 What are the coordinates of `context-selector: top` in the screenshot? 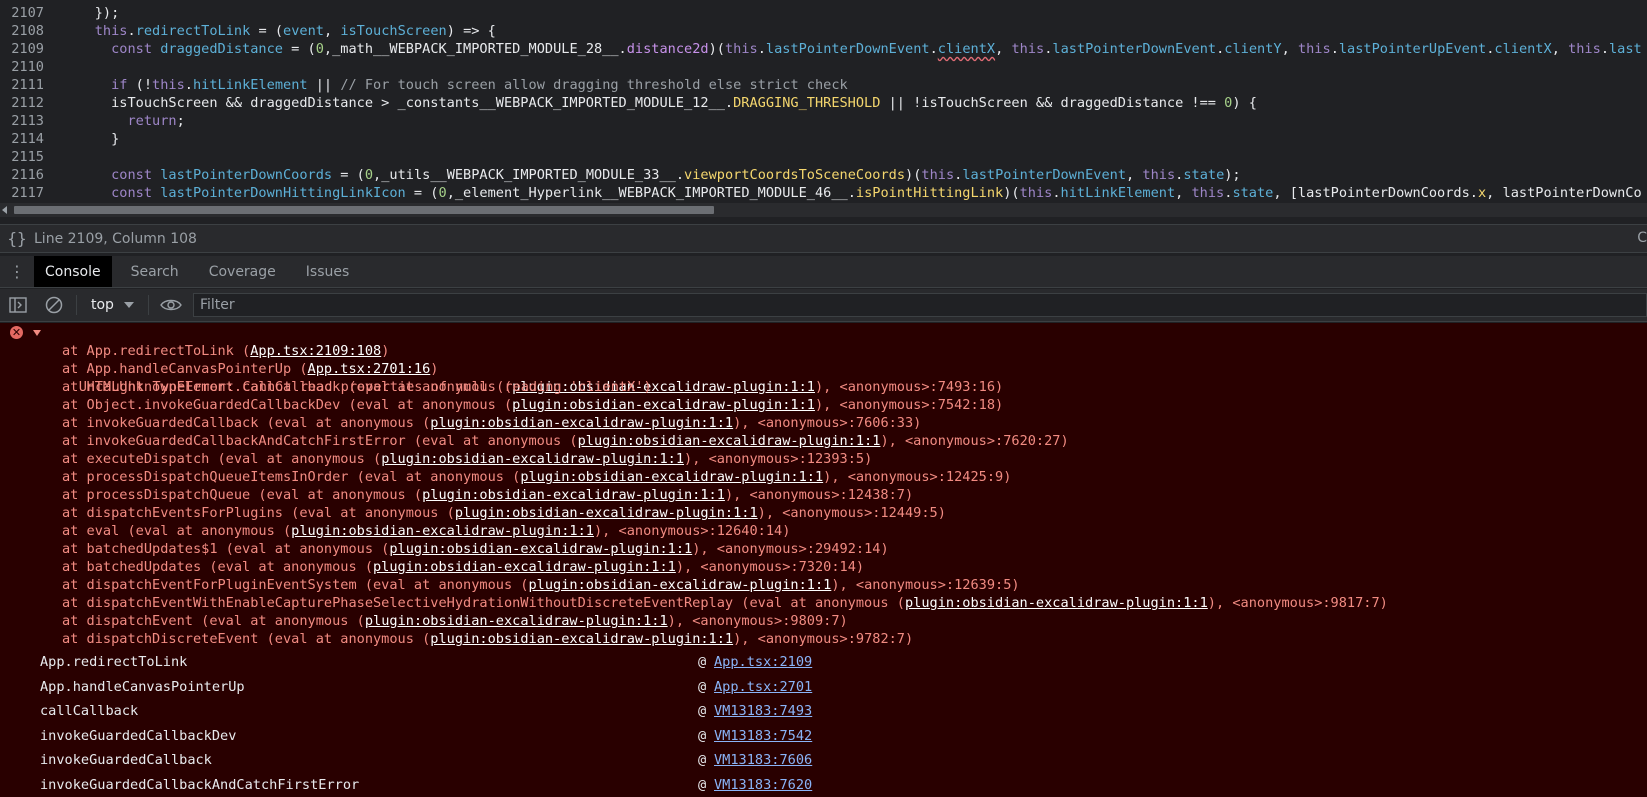 It's located at (112, 305).